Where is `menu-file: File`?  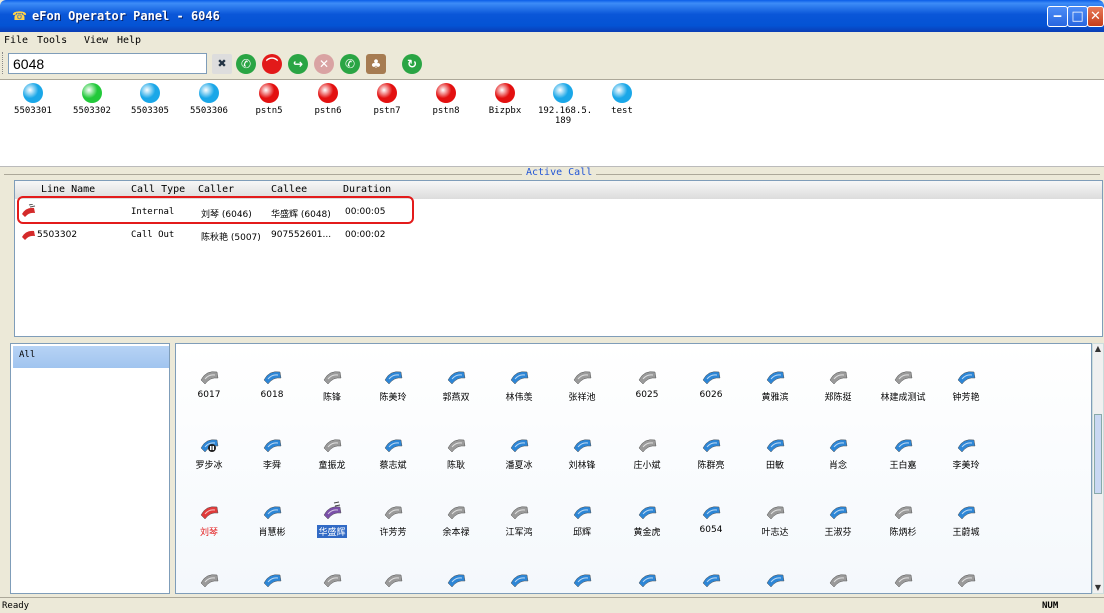
menu-file: File is located at coordinates (16, 40).